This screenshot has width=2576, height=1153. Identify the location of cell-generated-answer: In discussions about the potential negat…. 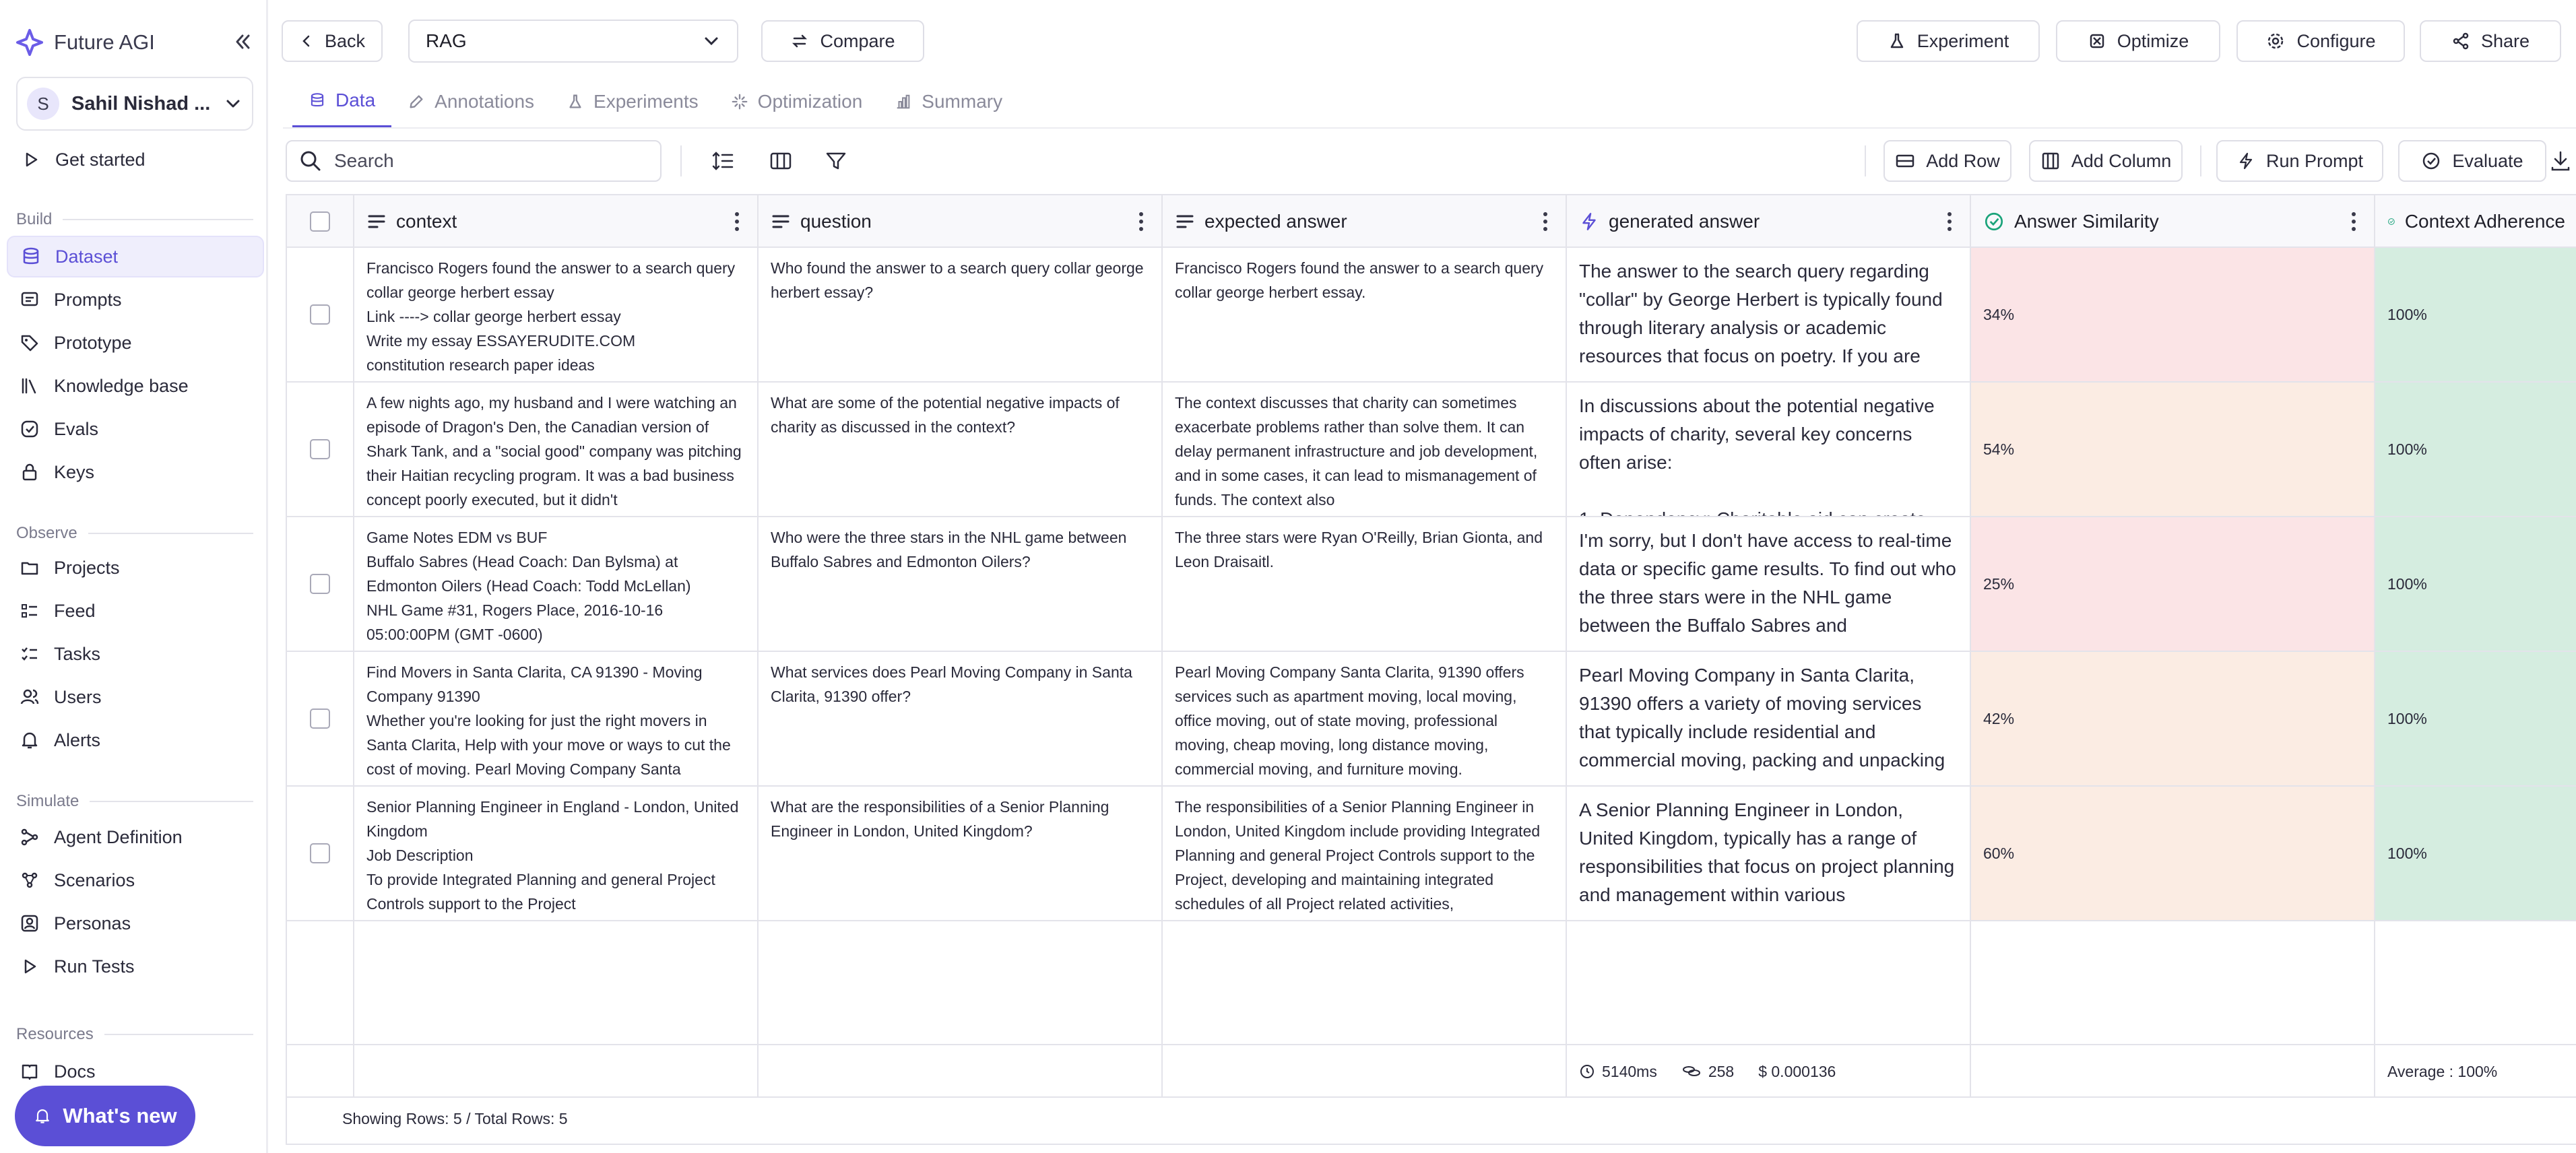
(1769, 449).